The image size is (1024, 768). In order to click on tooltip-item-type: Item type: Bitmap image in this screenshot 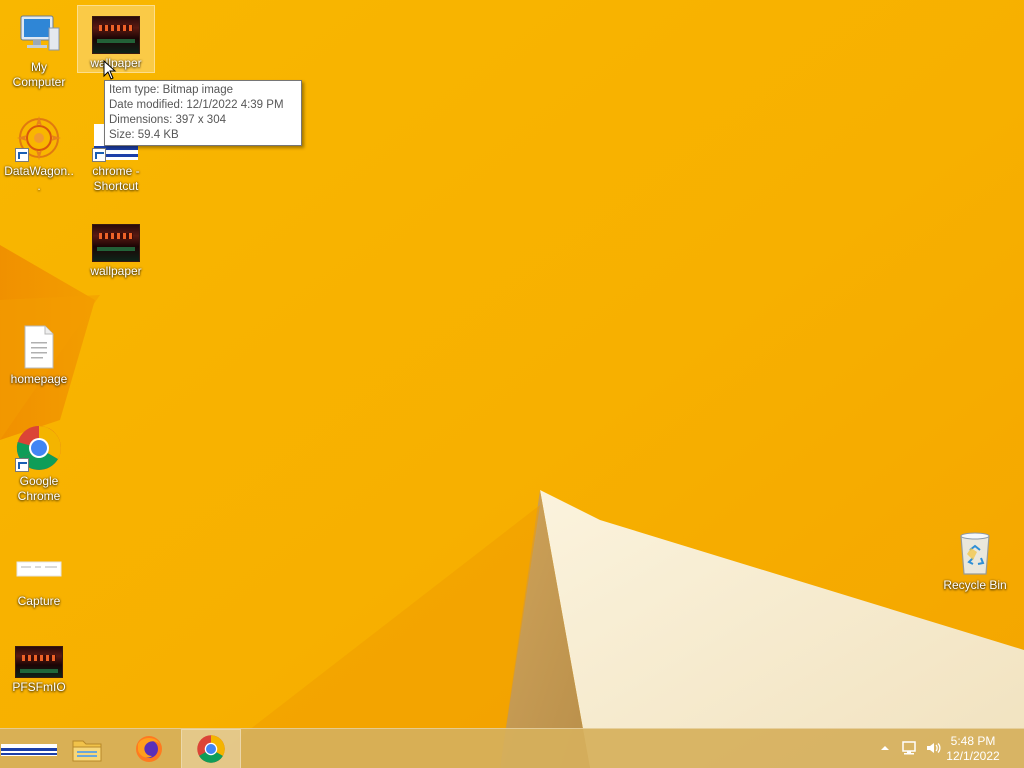, I will do `click(171, 90)`.